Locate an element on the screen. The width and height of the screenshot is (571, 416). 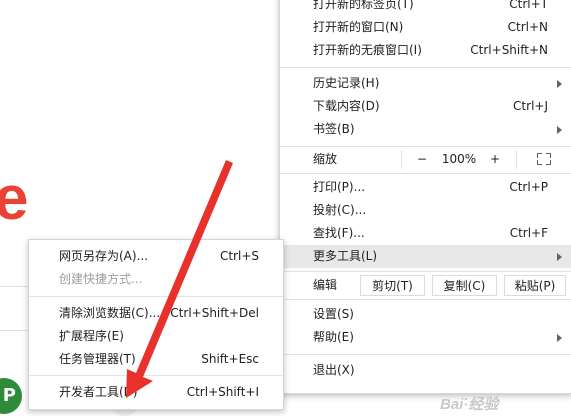
menu-item-help: 帮助(E) is located at coordinates (425, 337).